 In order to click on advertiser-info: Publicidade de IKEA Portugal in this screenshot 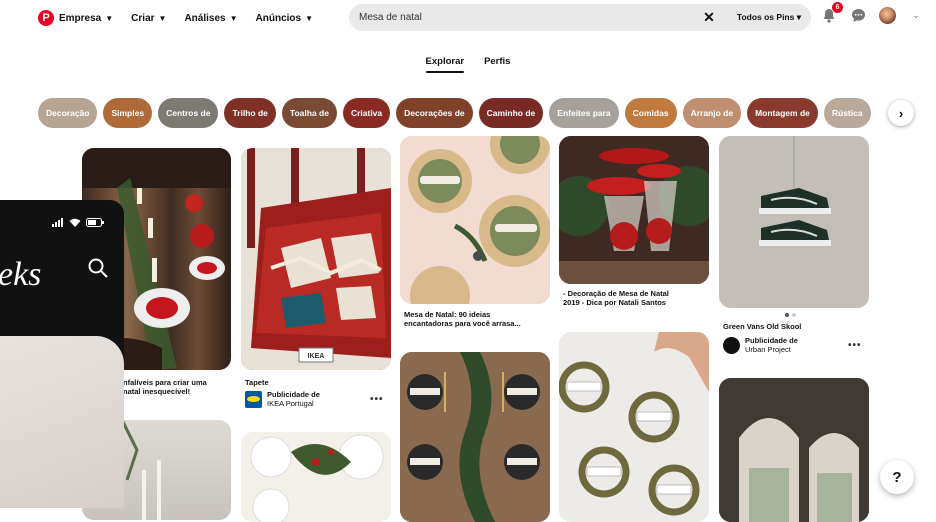, I will do `click(282, 399)`.